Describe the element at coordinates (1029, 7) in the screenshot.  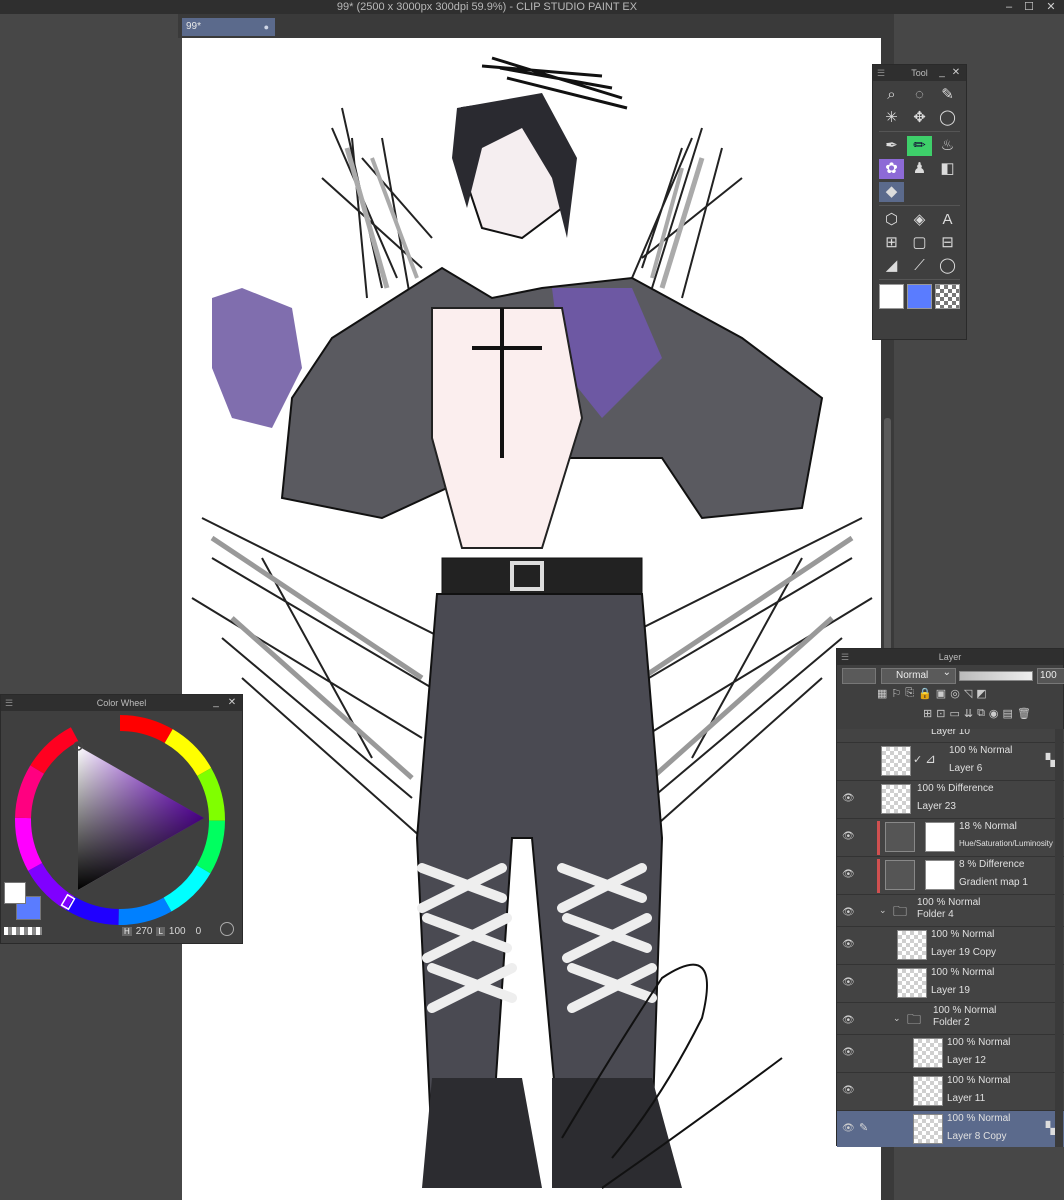
I see `maximize-button: ☐` at that location.